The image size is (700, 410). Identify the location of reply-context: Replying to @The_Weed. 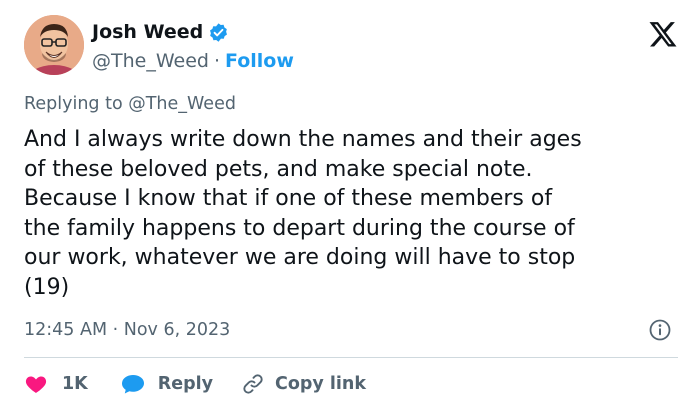
(130, 104).